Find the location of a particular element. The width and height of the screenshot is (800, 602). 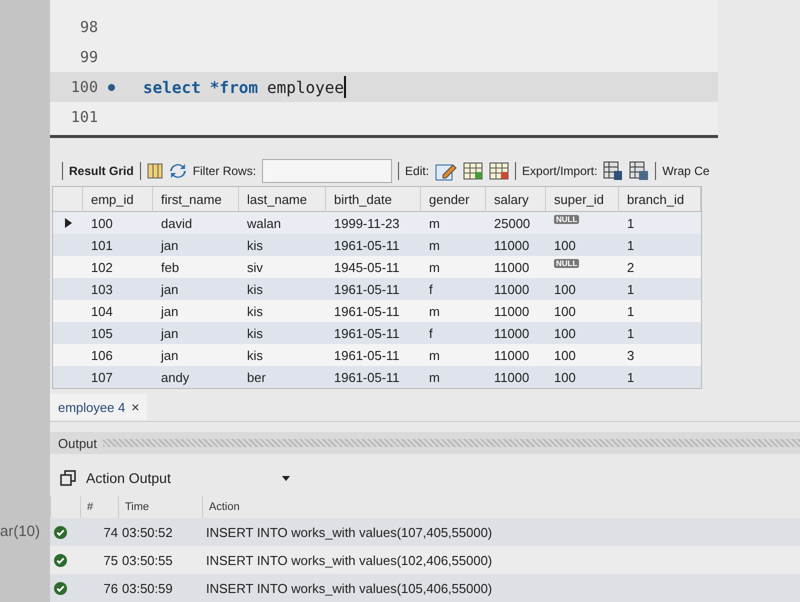

table-cell-text: ber is located at coordinates (256, 377).